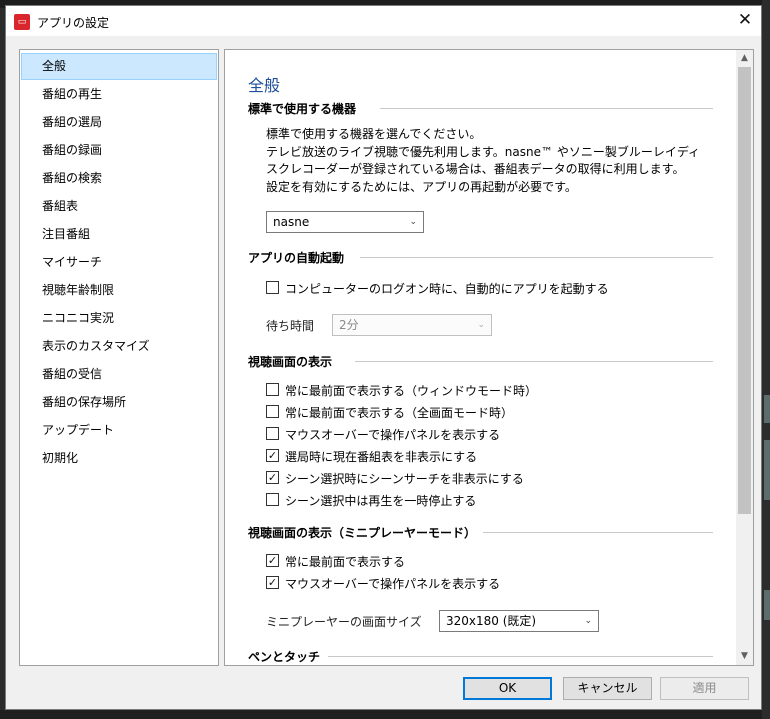 This screenshot has height=719, width=770. Describe the element at coordinates (412, 325) in the screenshot. I see `wait-time-select: 2分 ⌄` at that location.